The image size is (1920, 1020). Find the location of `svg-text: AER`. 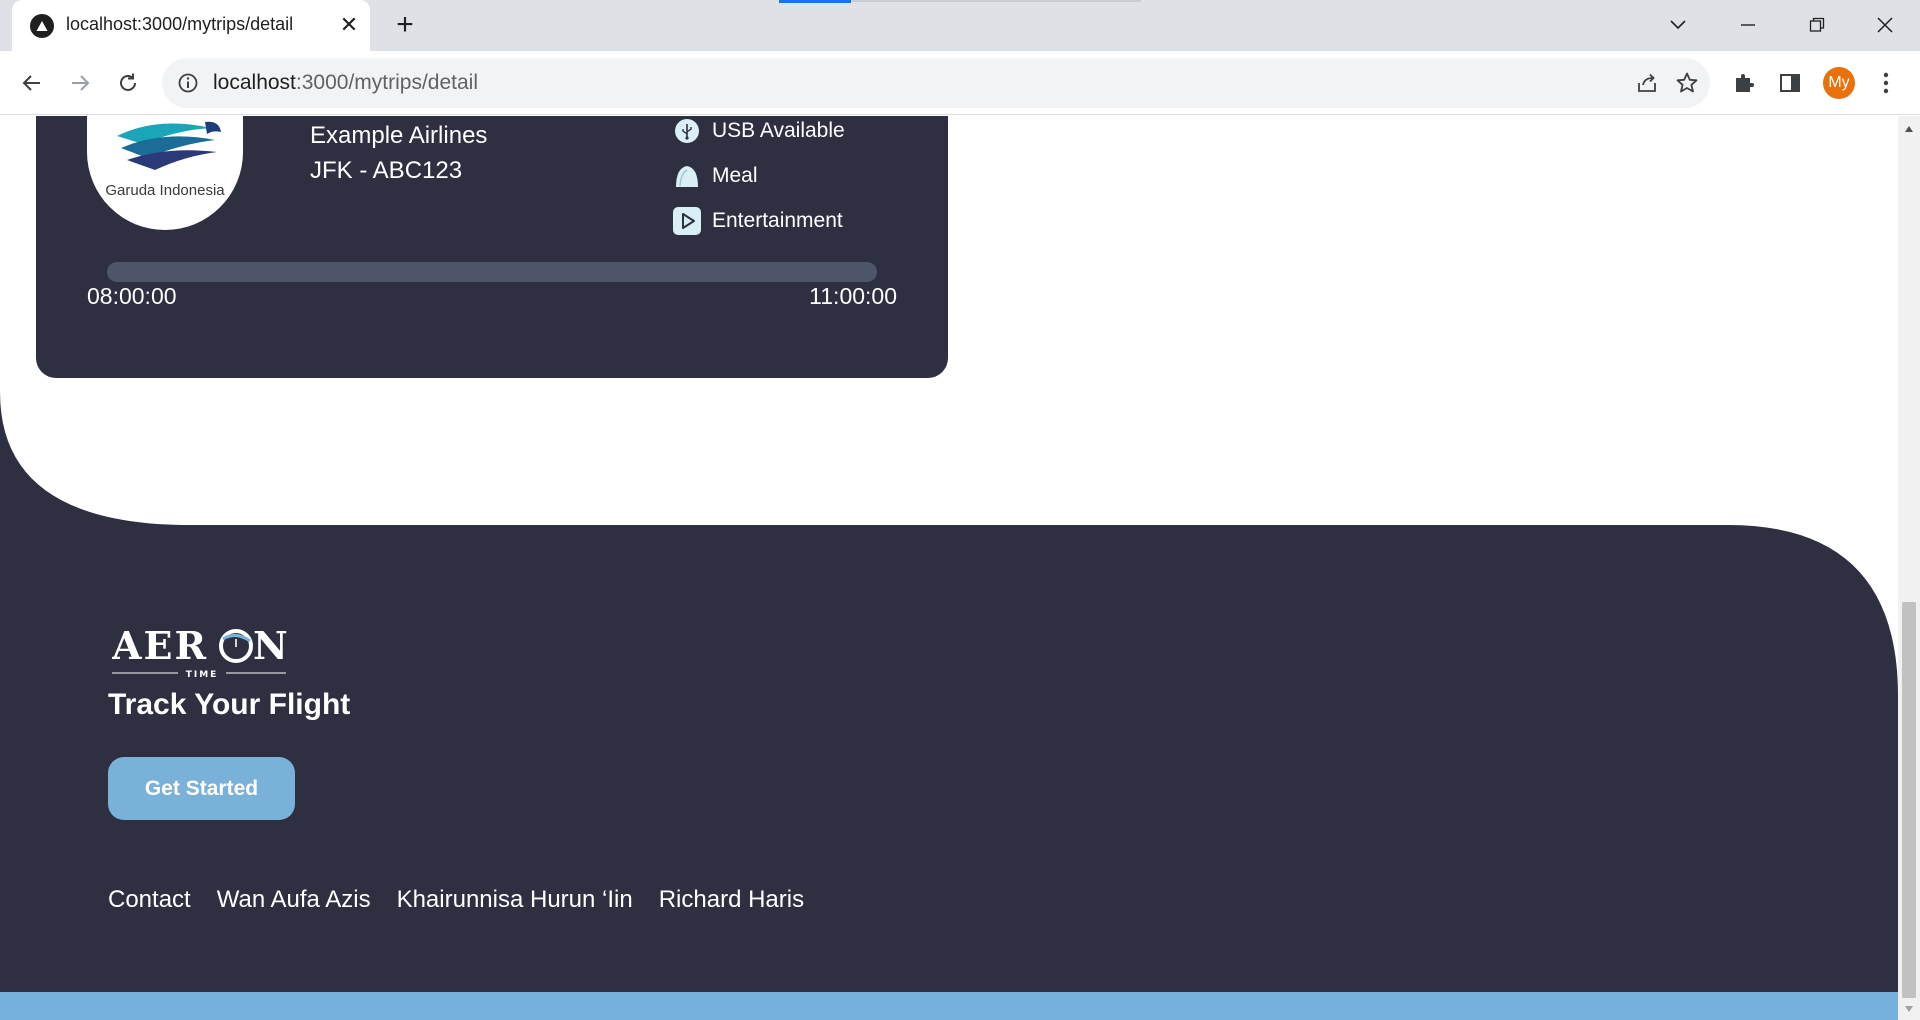

svg-text: AER is located at coordinates (160, 645).